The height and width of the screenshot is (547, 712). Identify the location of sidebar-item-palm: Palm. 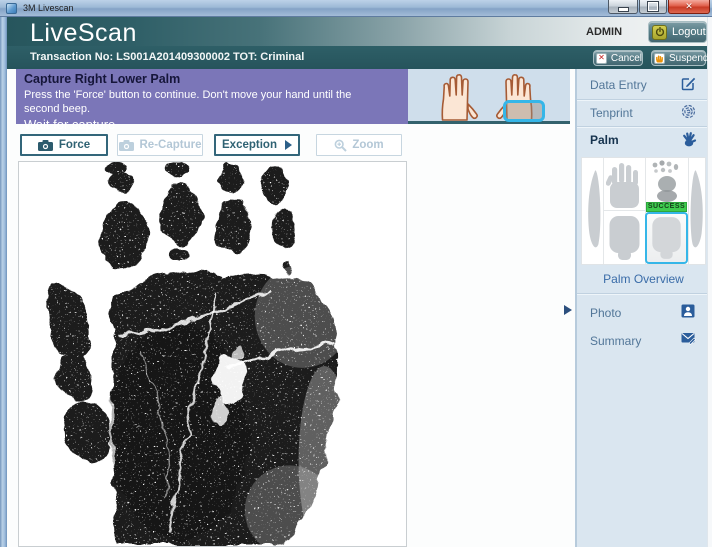
(641, 140).